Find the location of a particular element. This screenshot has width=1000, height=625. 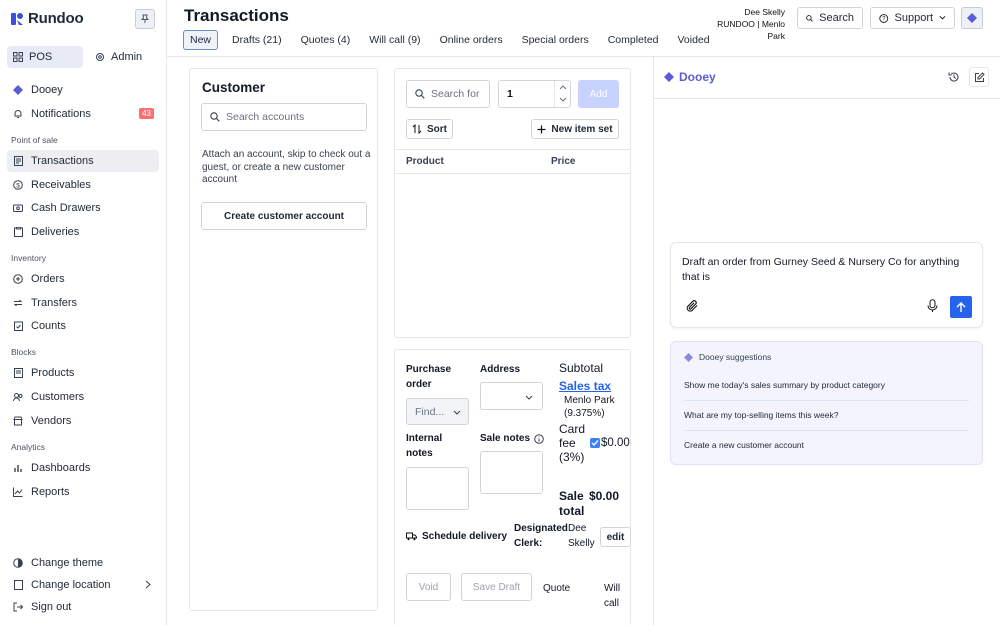

notifications-count-badge: 43 is located at coordinates (146, 113).